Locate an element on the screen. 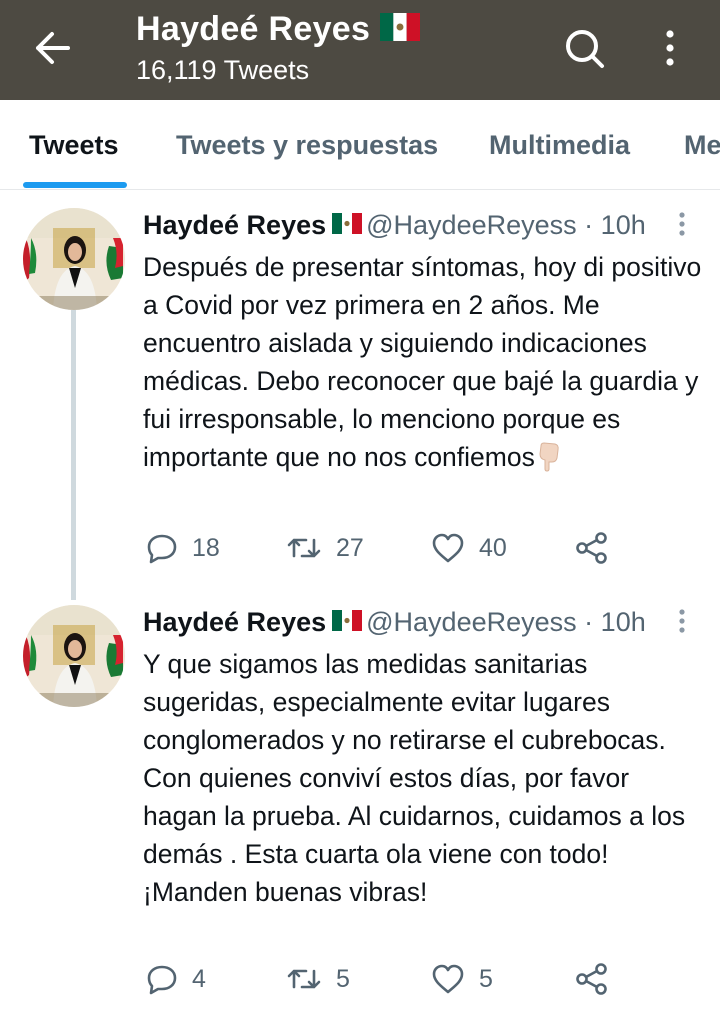 Image resolution: width=720 pixels, height=1014 pixels. reply-button: 18 is located at coordinates (183, 548).